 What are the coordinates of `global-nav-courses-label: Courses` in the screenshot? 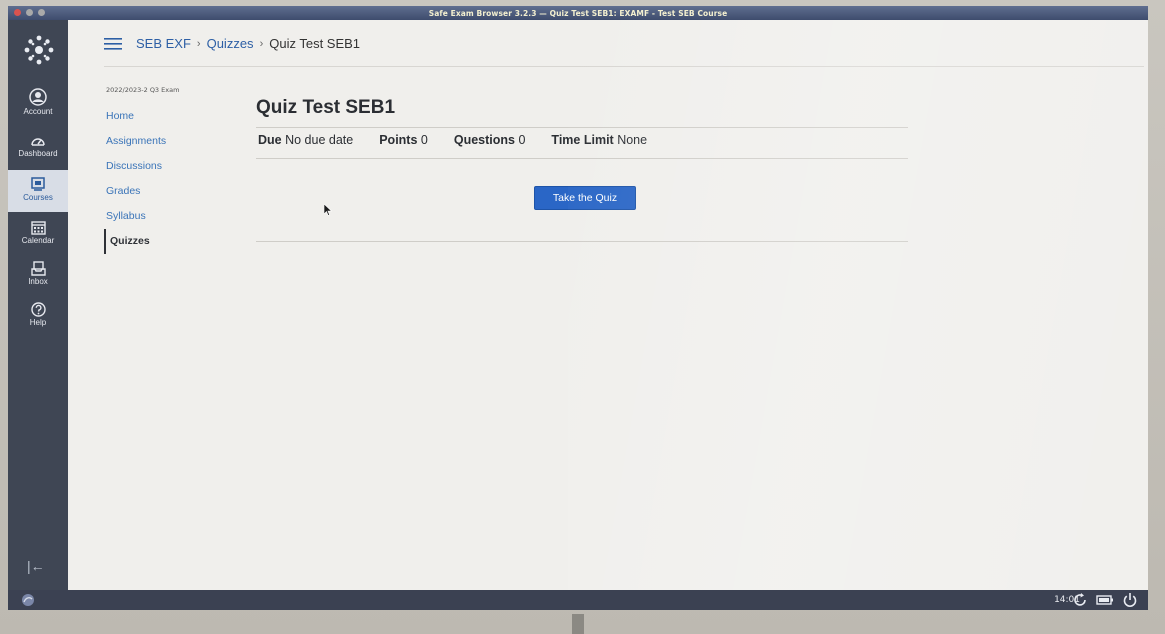 It's located at (38, 197).